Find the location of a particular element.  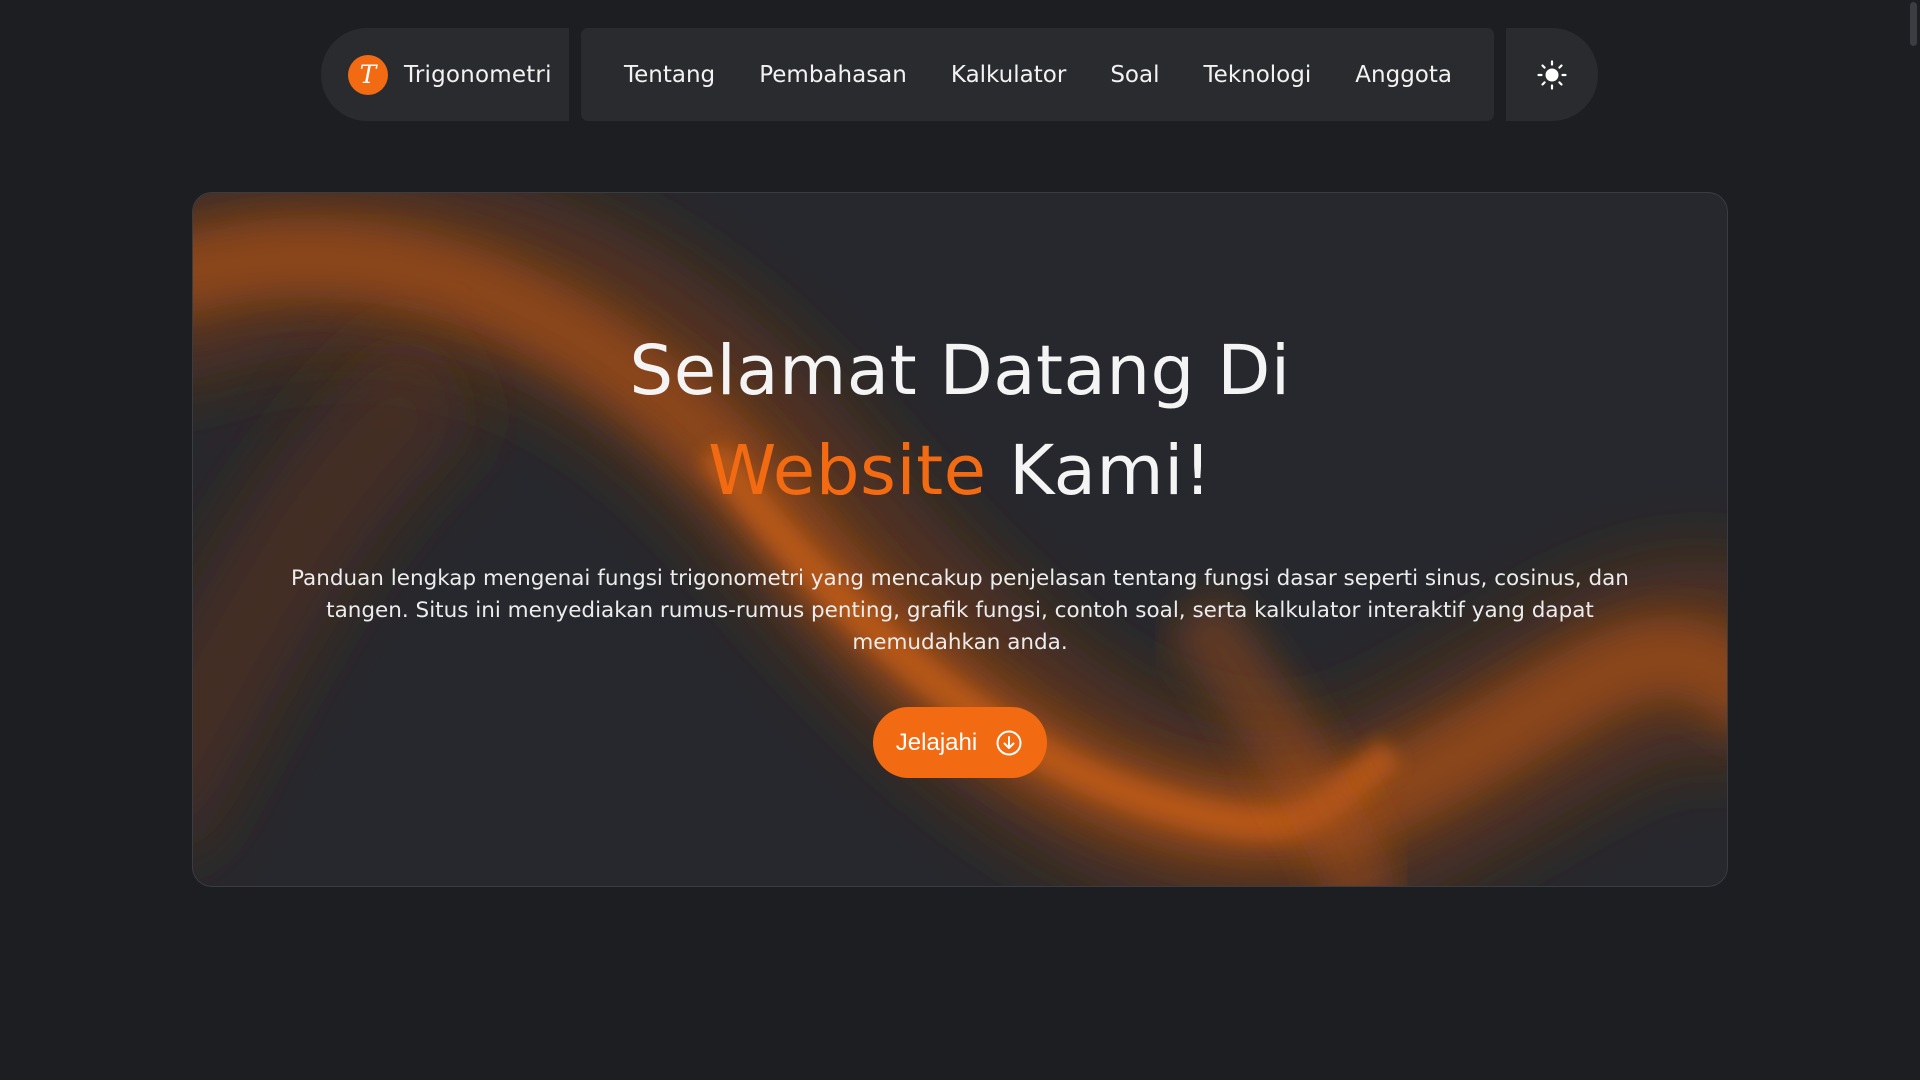

nav-item-teknologi: Teknologi is located at coordinates (1258, 75).